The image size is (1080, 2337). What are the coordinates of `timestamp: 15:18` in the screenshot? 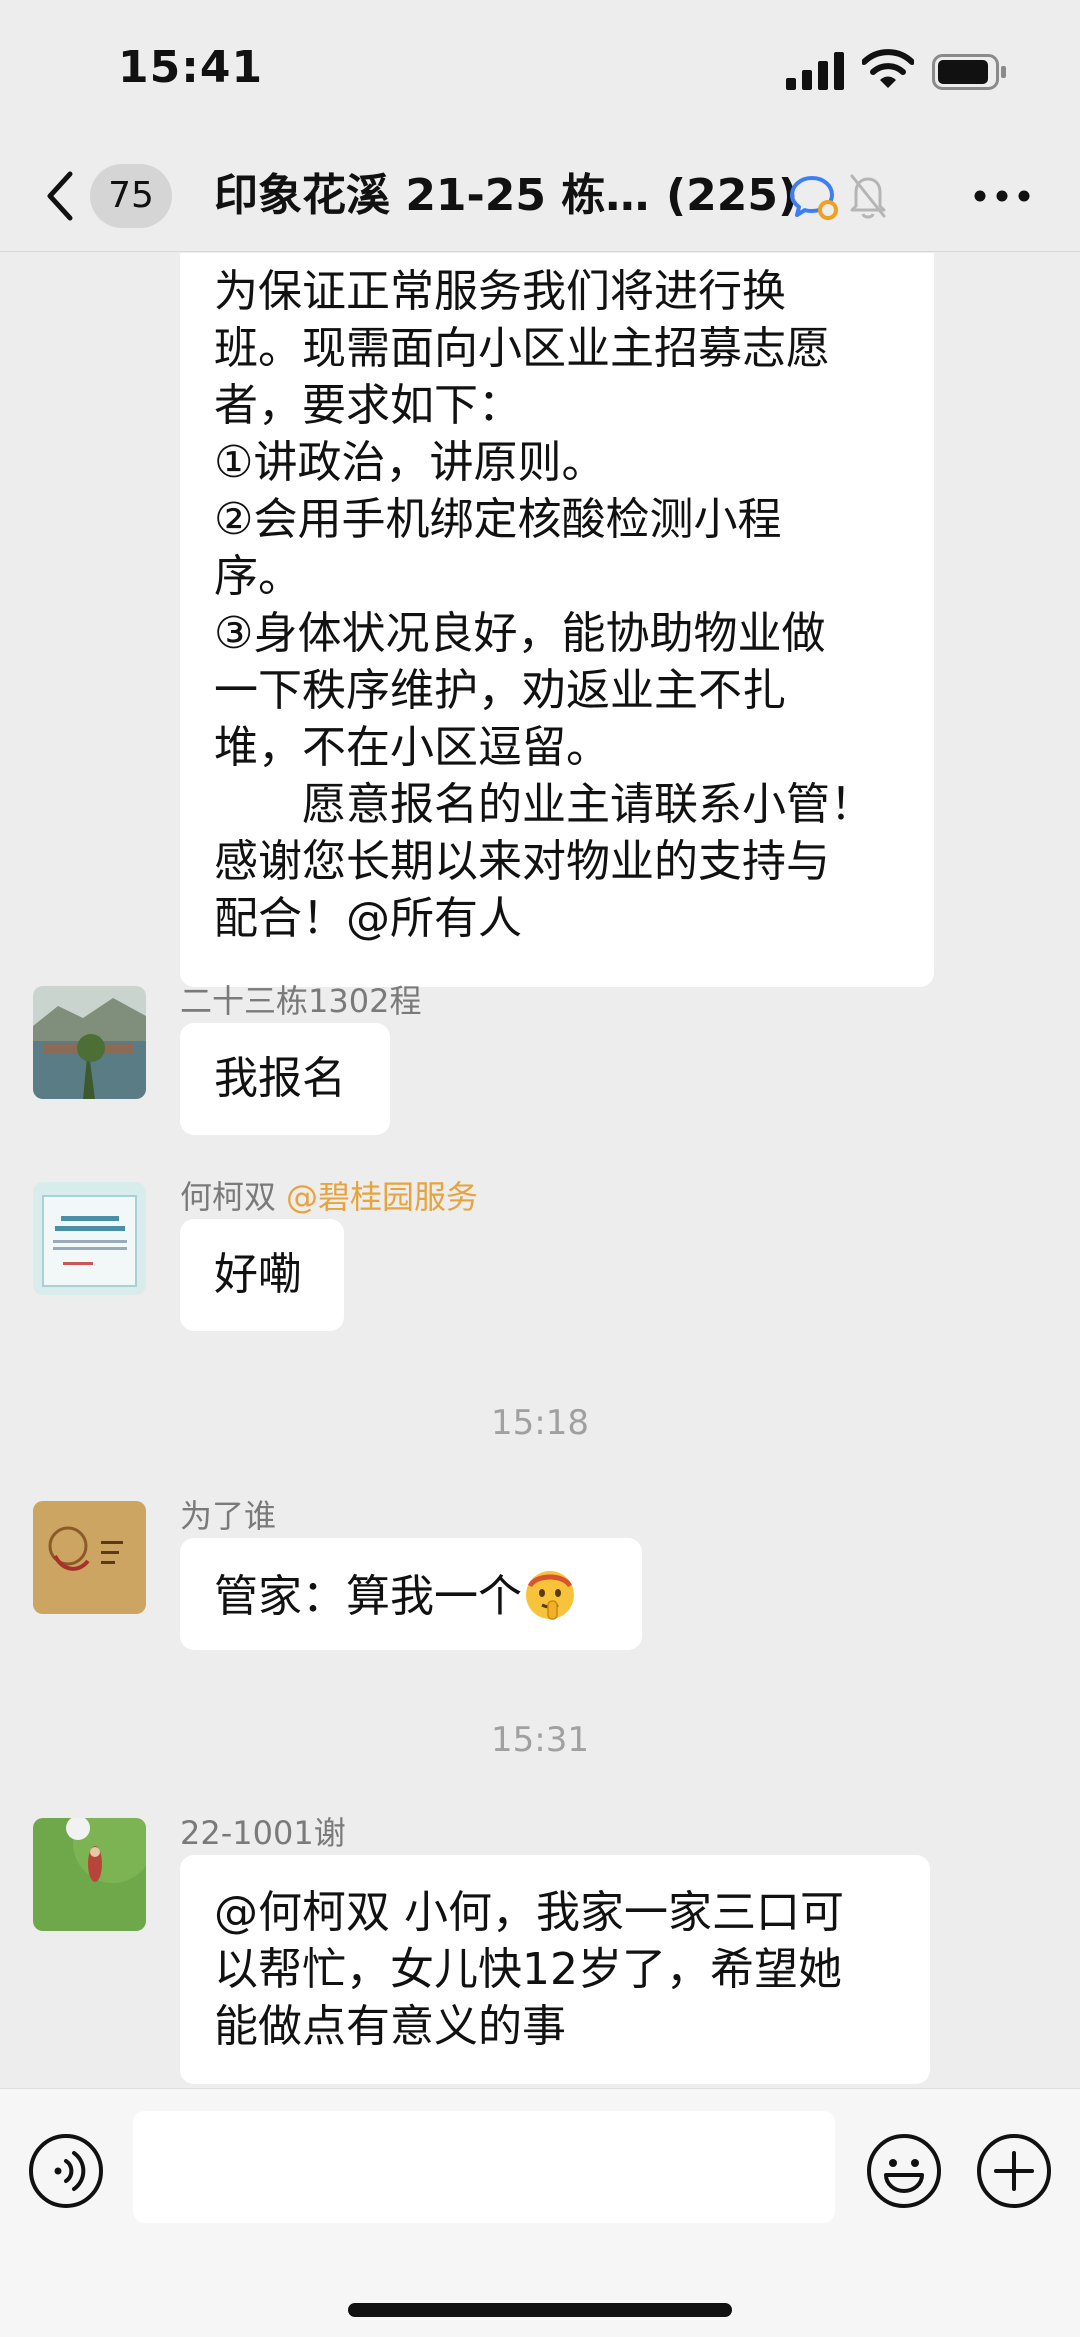 It's located at (540, 1423).